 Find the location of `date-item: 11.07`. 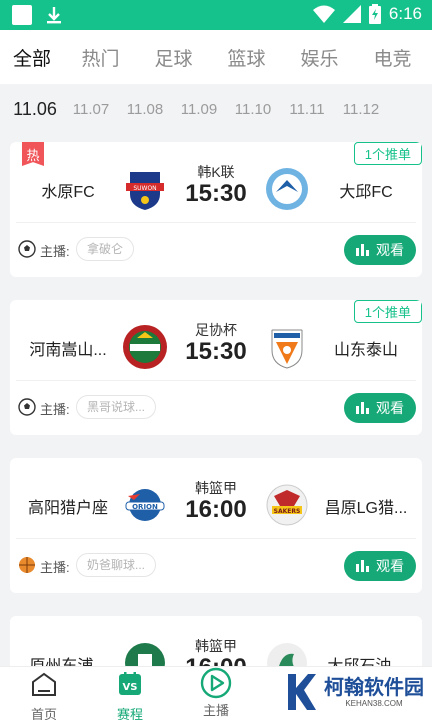

date-item: 11.07 is located at coordinates (91, 109).